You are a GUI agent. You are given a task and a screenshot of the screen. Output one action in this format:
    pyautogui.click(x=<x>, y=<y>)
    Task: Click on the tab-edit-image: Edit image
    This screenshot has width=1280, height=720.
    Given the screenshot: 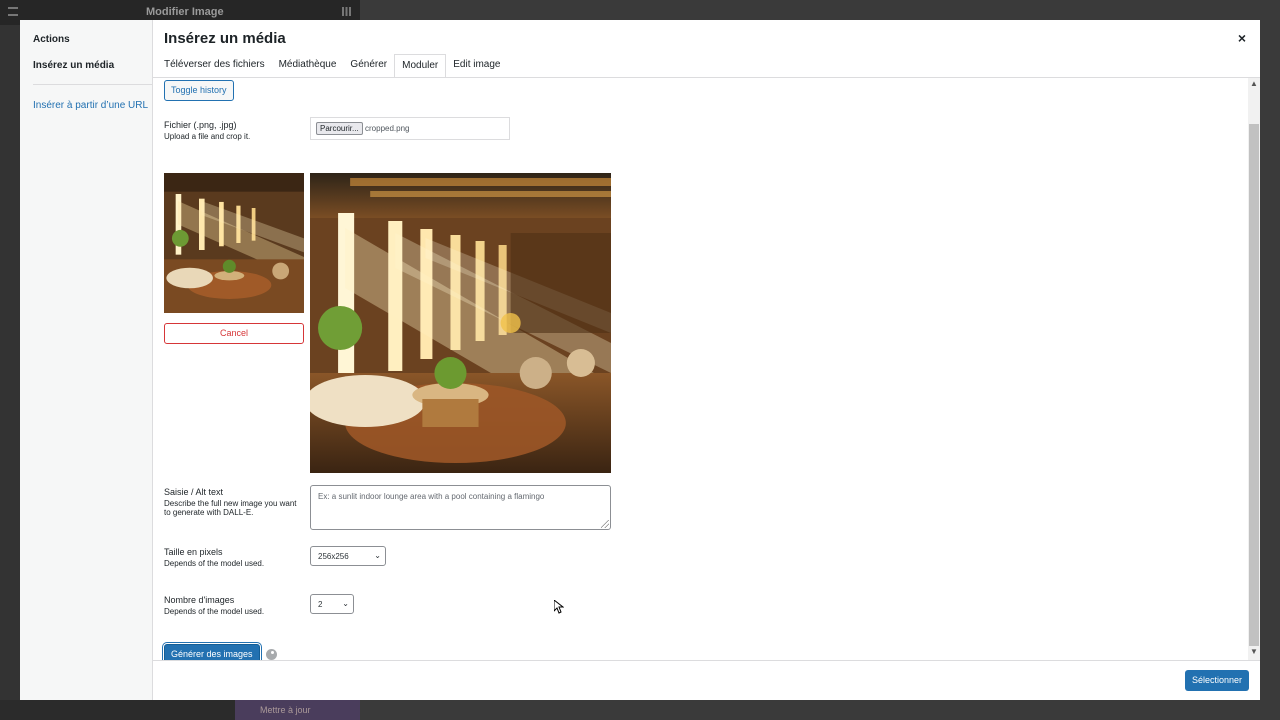 What is the action you would take?
    pyautogui.click(x=476, y=66)
    